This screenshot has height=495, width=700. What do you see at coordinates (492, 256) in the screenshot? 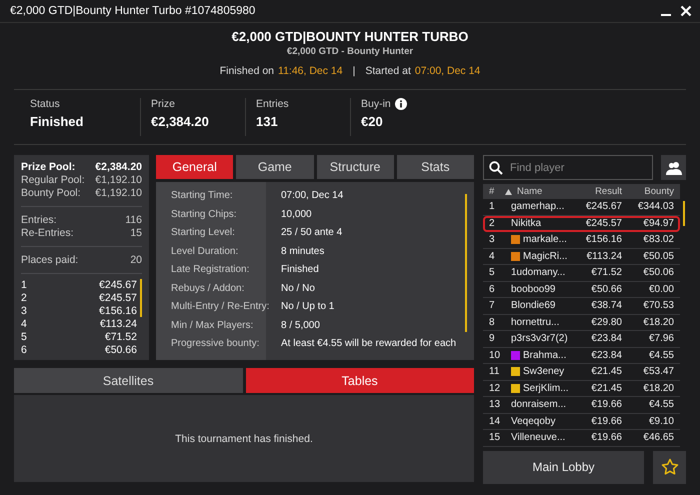
I see `rank-cell-text: 4` at bounding box center [492, 256].